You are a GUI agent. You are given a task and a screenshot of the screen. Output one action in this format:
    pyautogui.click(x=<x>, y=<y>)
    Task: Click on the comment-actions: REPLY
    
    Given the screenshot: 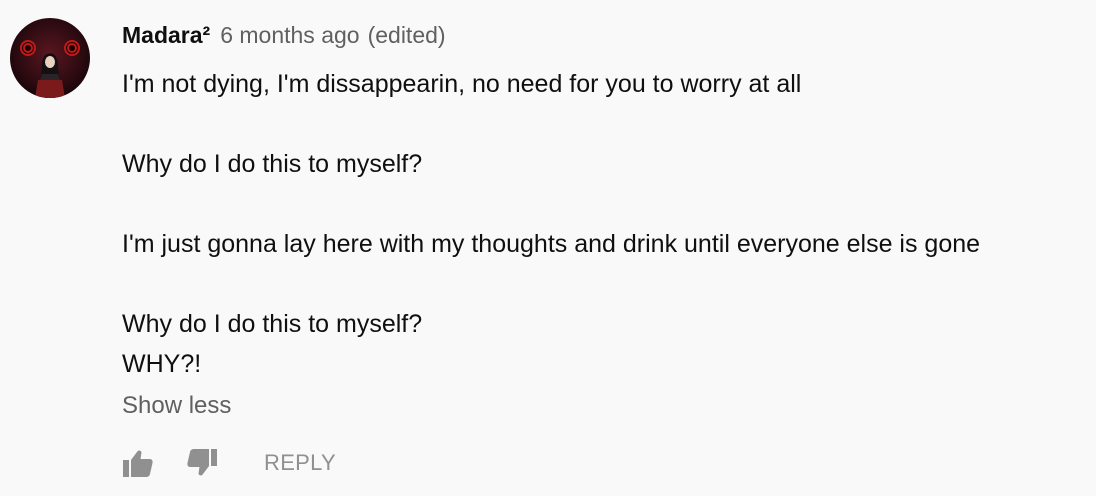 What is the action you would take?
    pyautogui.click(x=229, y=463)
    